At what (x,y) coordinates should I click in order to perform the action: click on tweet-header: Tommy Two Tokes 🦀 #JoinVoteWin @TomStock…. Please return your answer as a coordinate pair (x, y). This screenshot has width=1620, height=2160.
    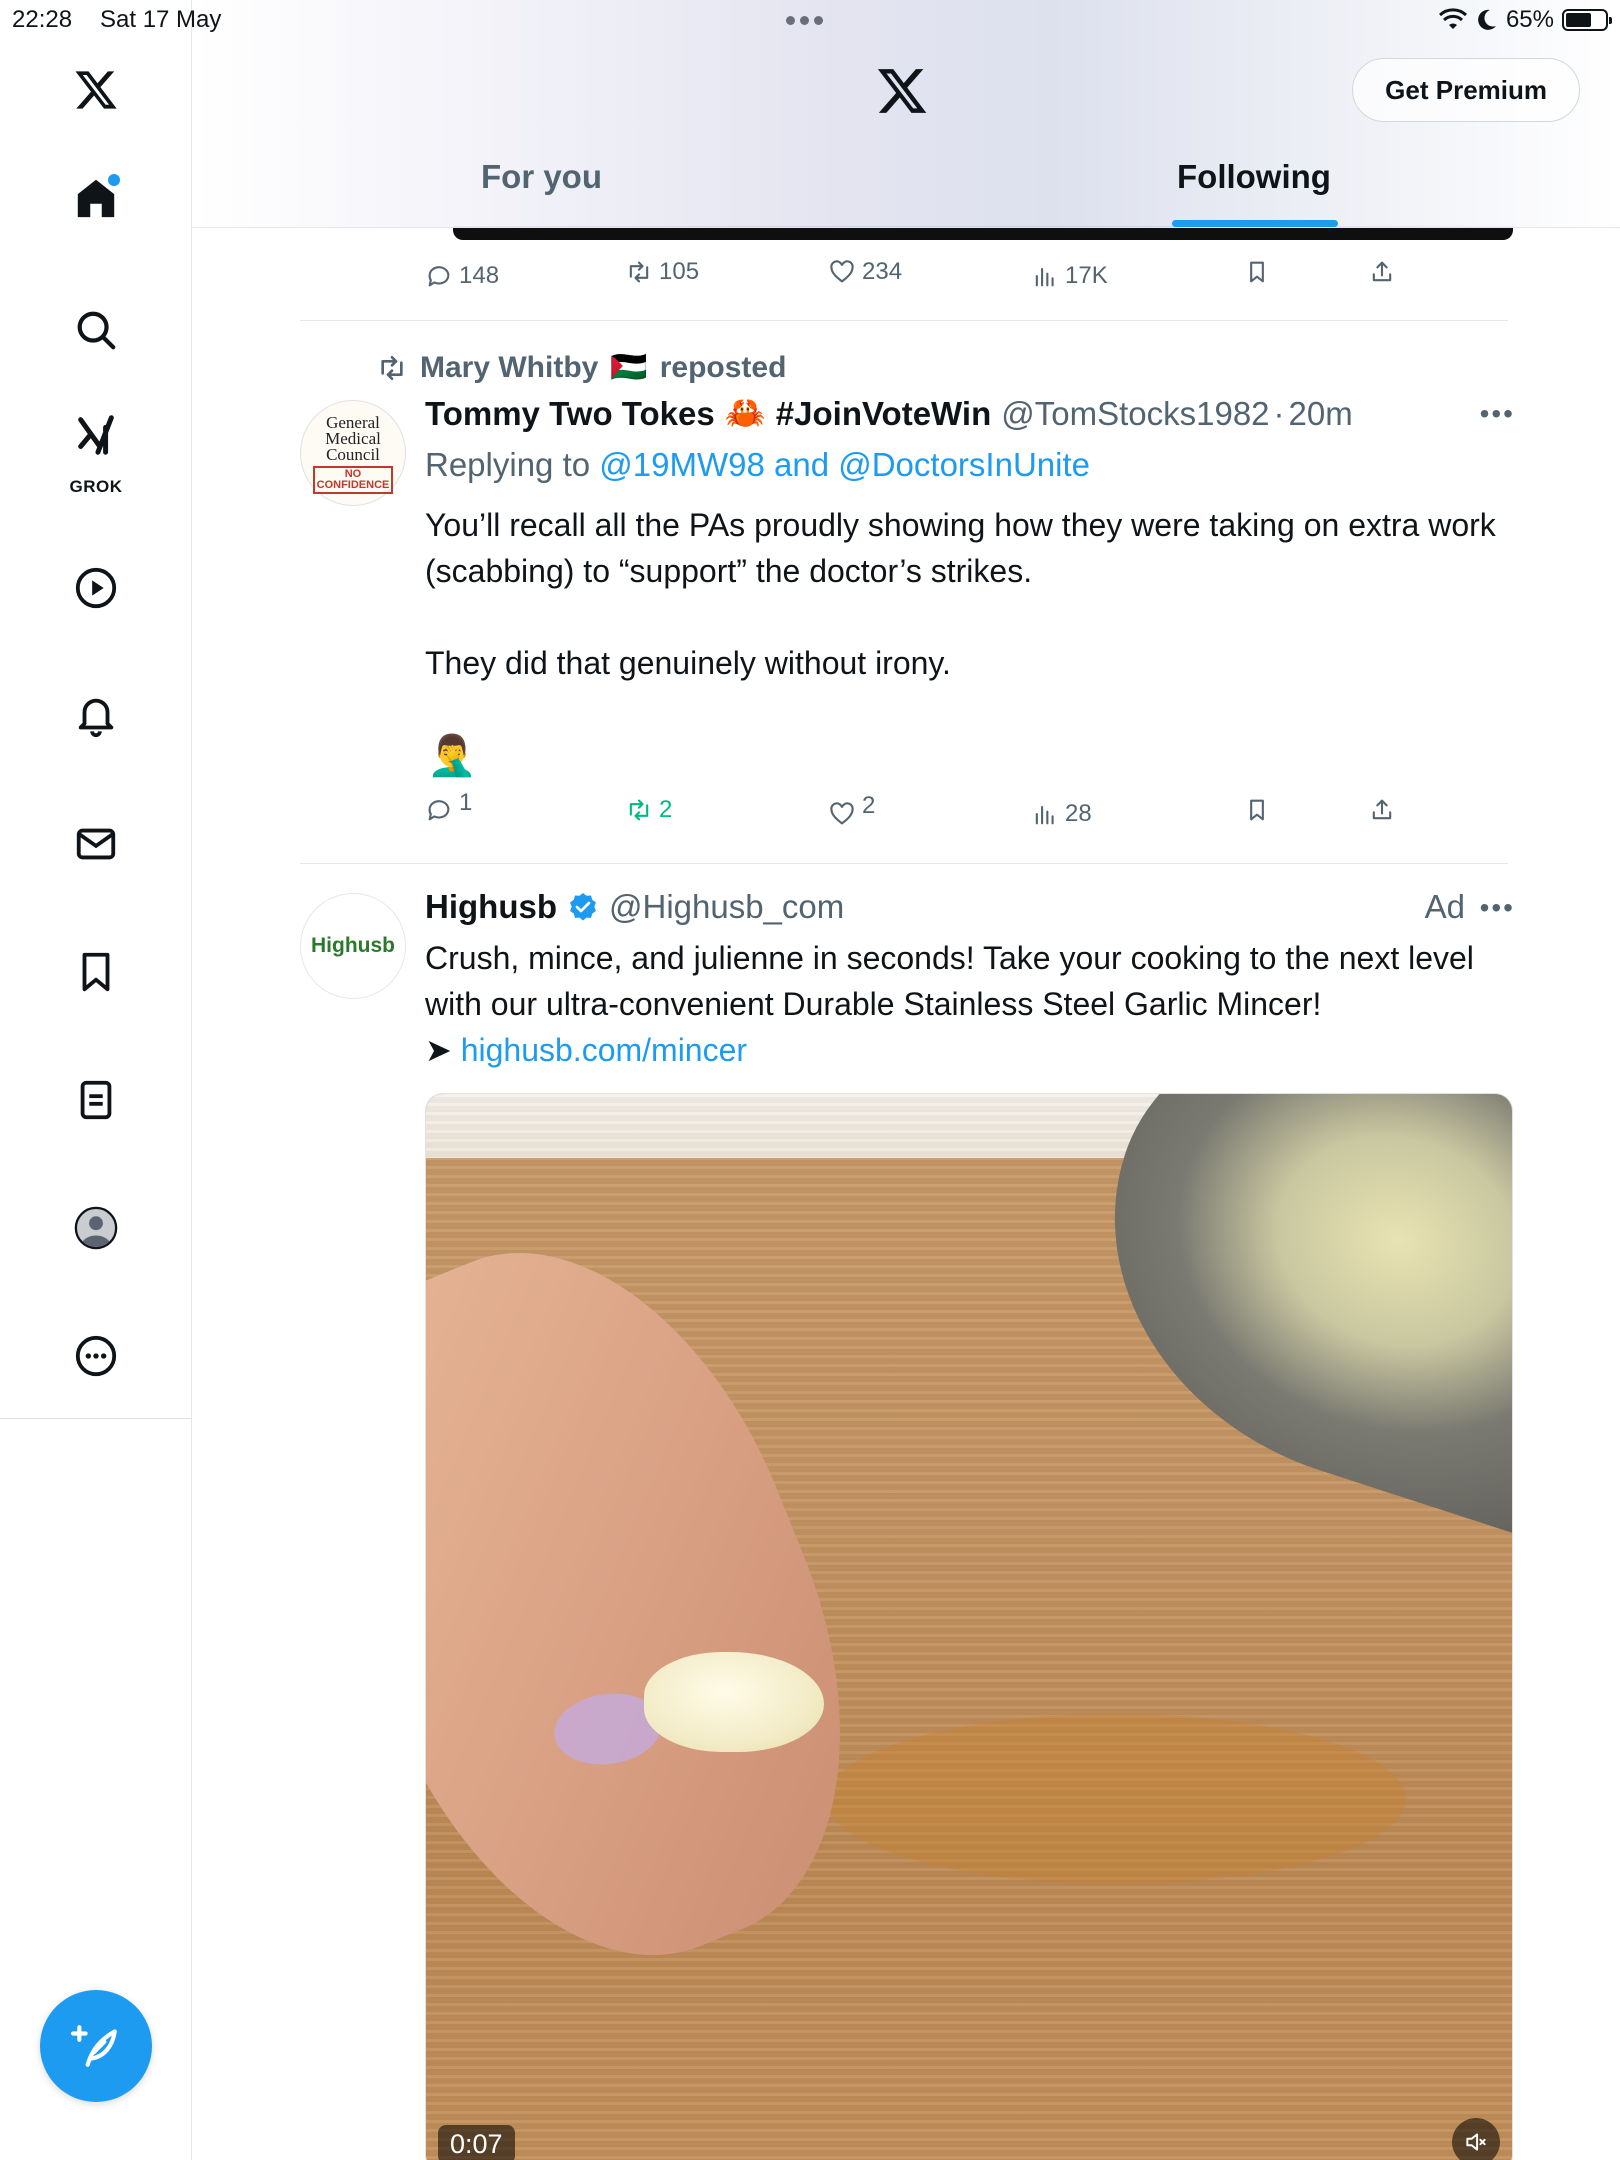
    Looking at the image, I should click on (889, 413).